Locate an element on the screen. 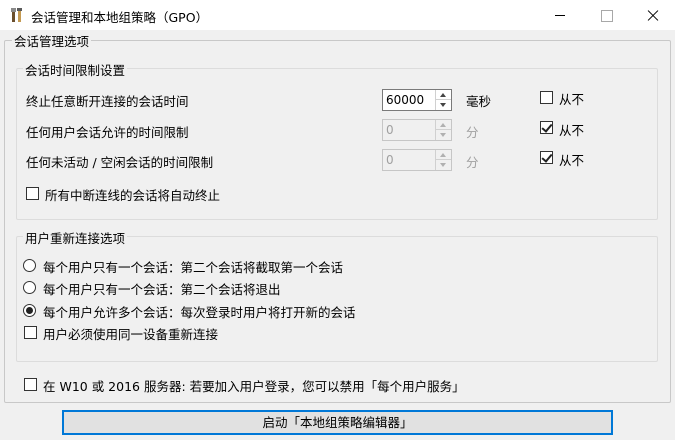 This screenshot has height=440, width=675. disconnected-session-value: 60000 is located at coordinates (405, 100).